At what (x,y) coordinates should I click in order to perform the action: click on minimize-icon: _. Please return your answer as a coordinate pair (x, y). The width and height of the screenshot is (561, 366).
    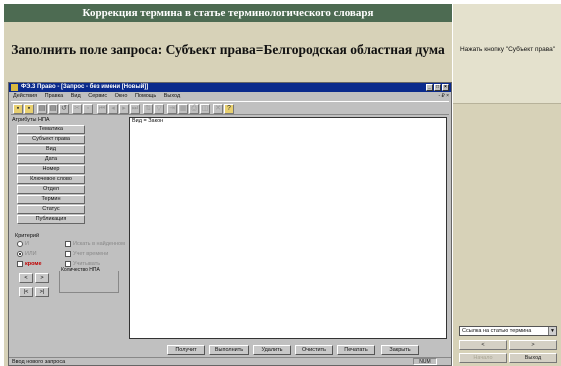
    Looking at the image, I should click on (429, 87).